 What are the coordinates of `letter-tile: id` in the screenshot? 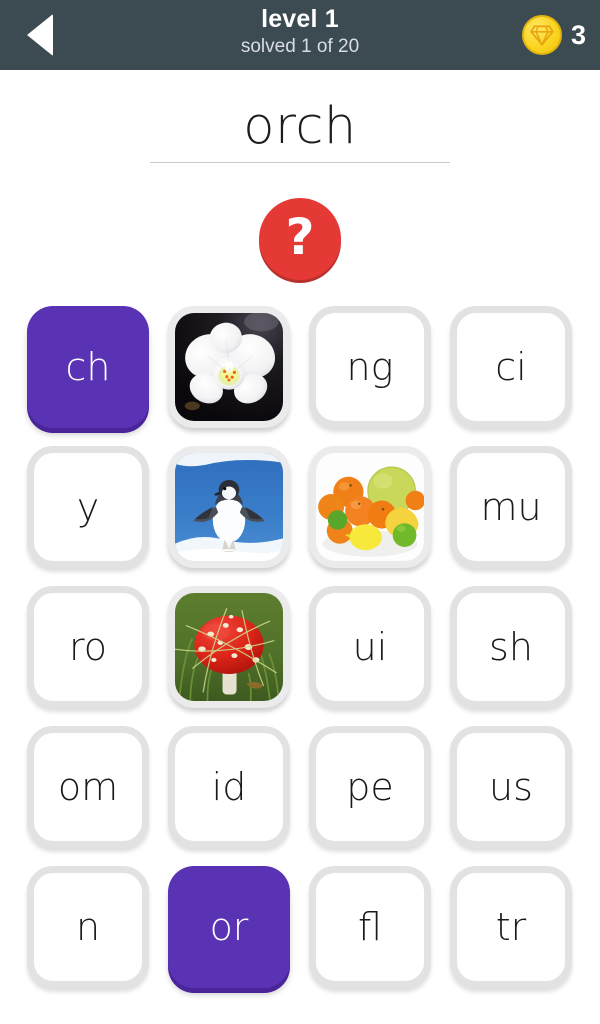 It's located at (229, 787).